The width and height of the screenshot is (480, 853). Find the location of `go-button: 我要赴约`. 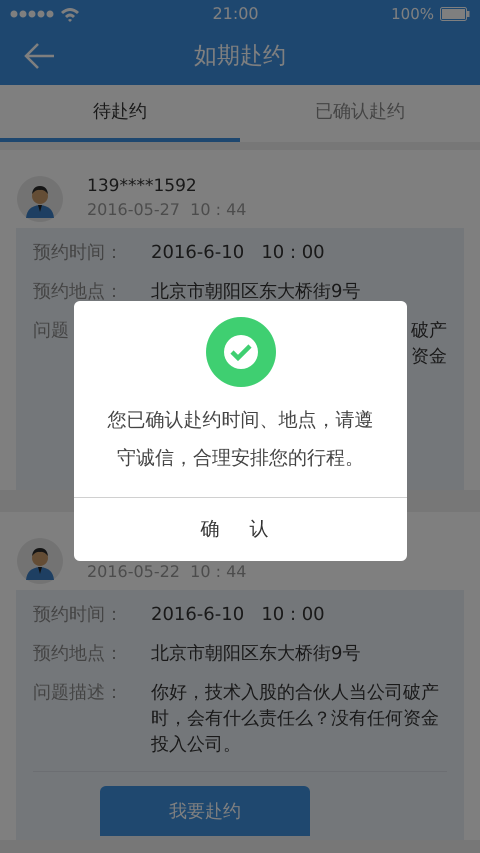

go-button: 我要赴约 is located at coordinates (205, 811).